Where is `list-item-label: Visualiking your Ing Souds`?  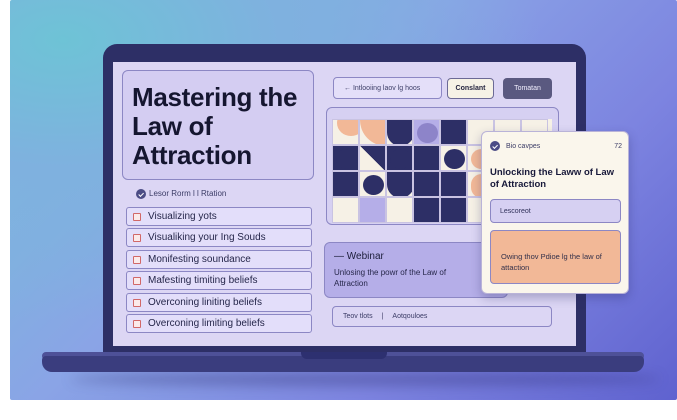 list-item-label: Visualiking your Ing Souds is located at coordinates (207, 237).